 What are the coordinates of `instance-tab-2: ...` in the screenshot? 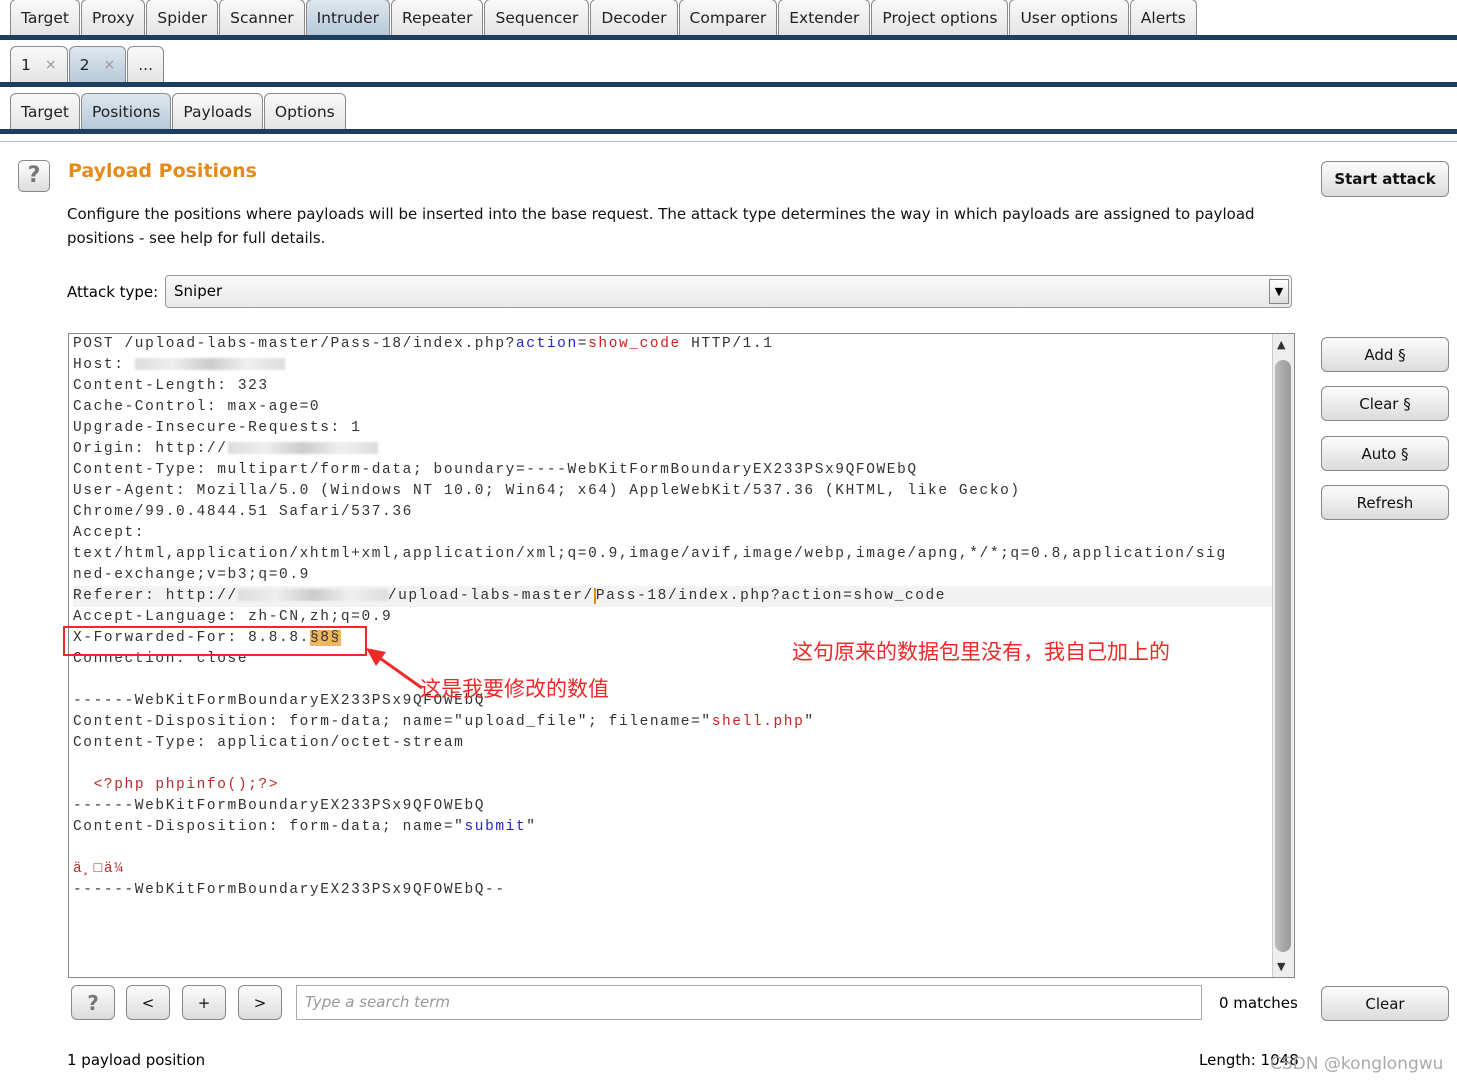 It's located at (145, 64).